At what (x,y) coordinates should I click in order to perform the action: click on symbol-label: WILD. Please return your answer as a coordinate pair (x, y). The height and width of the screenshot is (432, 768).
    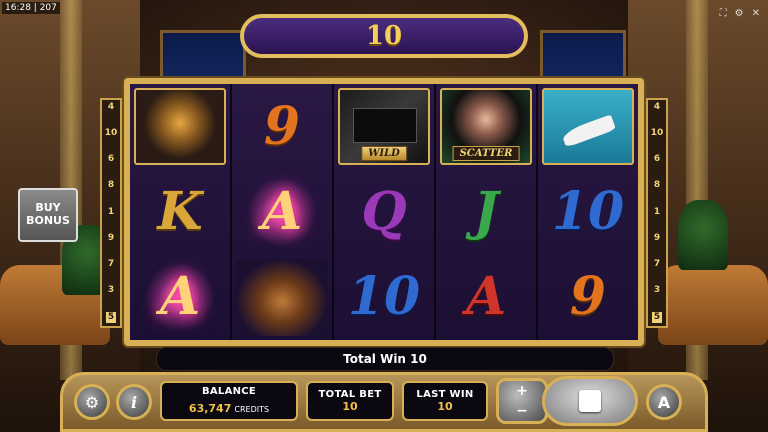
    Looking at the image, I should click on (384, 154).